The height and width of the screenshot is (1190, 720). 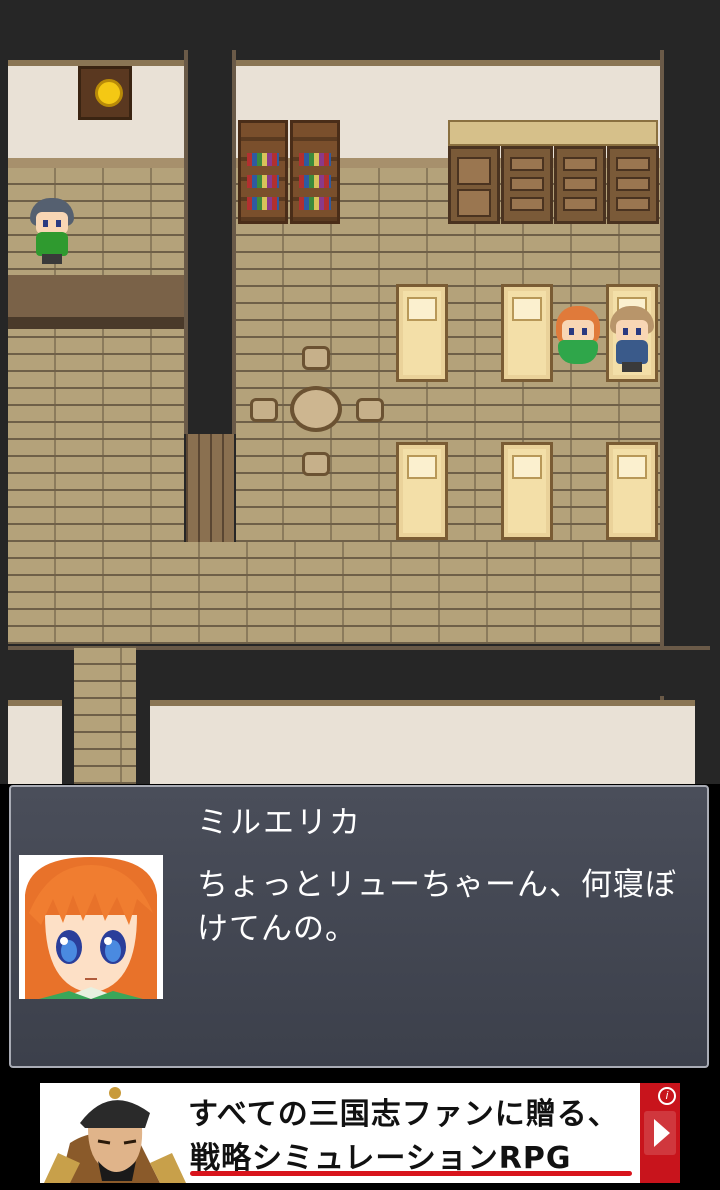 I want to click on lower-floor, so click(x=334, y=593).